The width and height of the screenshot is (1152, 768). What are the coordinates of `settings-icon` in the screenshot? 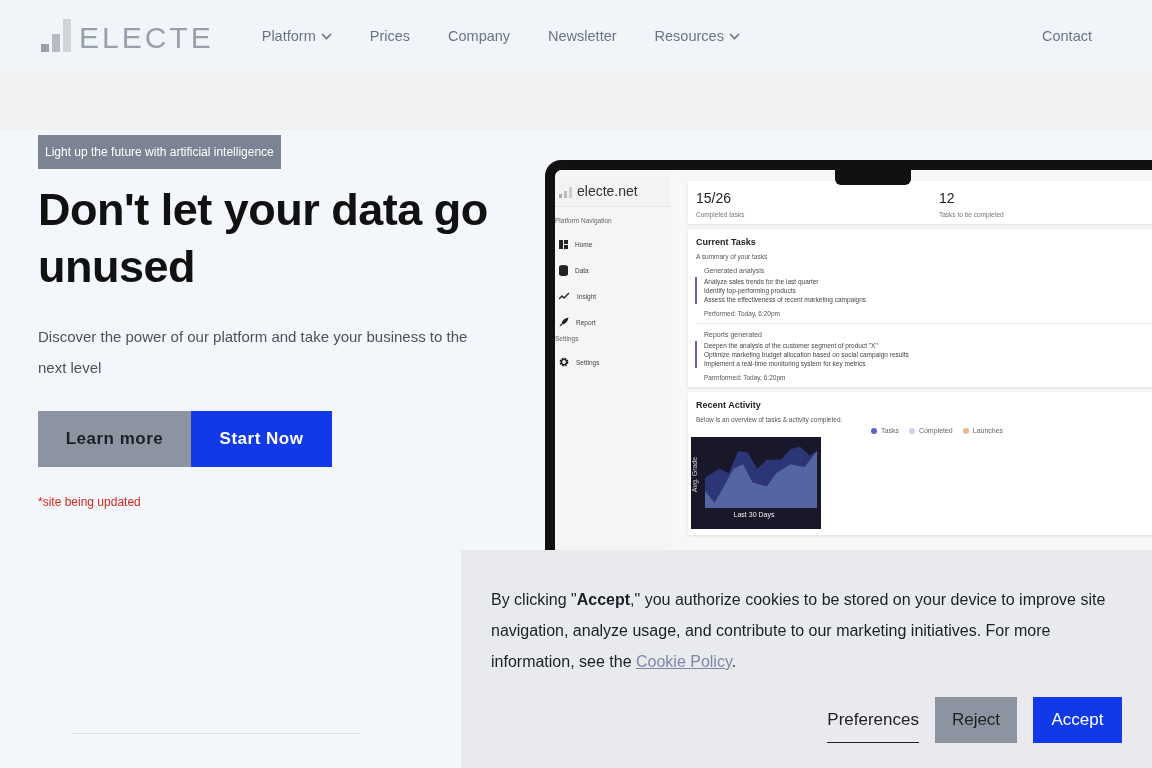 It's located at (564, 362).